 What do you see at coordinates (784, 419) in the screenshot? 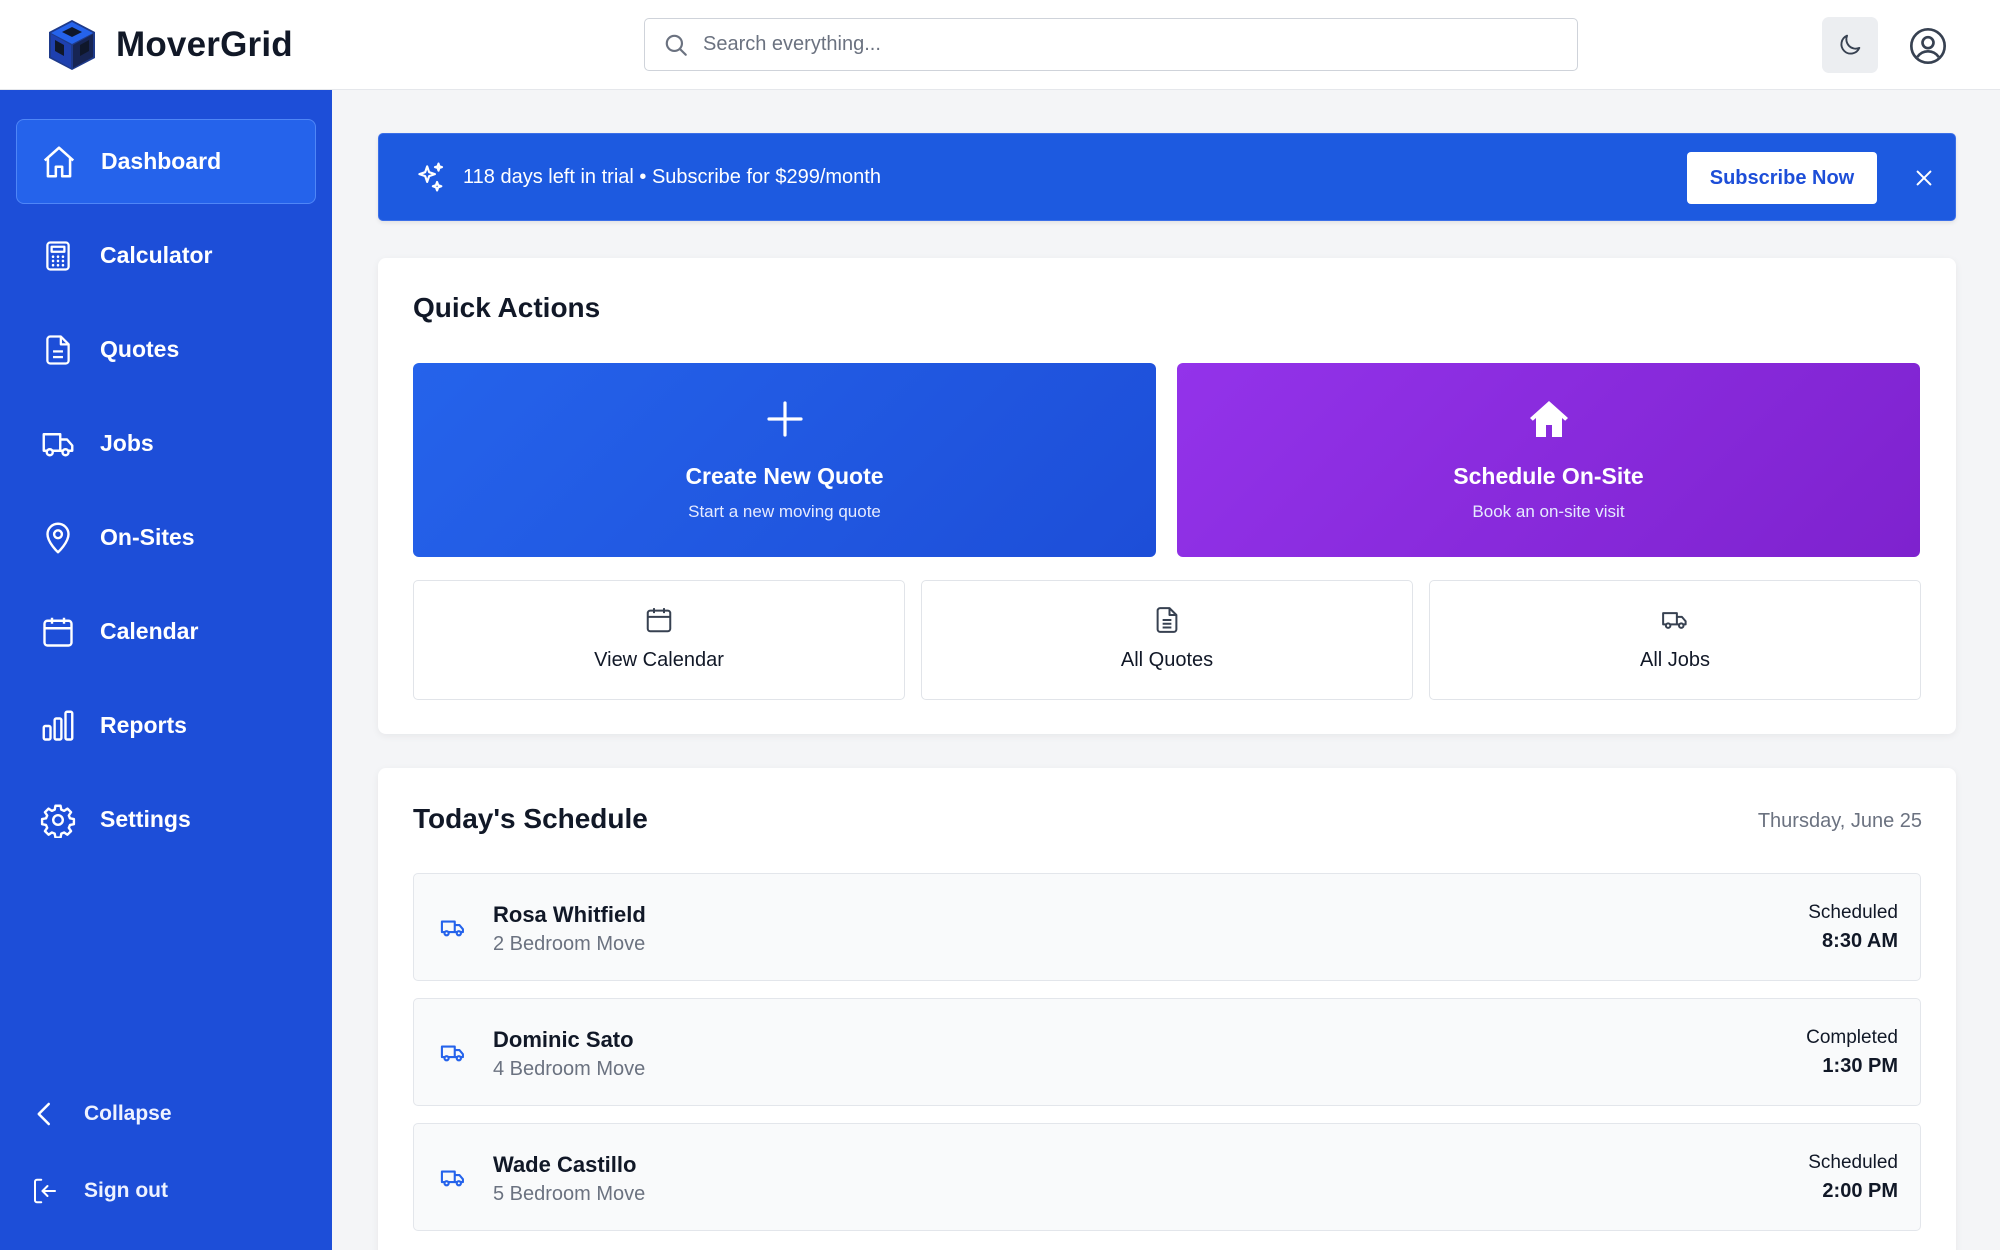
I see `plus-icon` at bounding box center [784, 419].